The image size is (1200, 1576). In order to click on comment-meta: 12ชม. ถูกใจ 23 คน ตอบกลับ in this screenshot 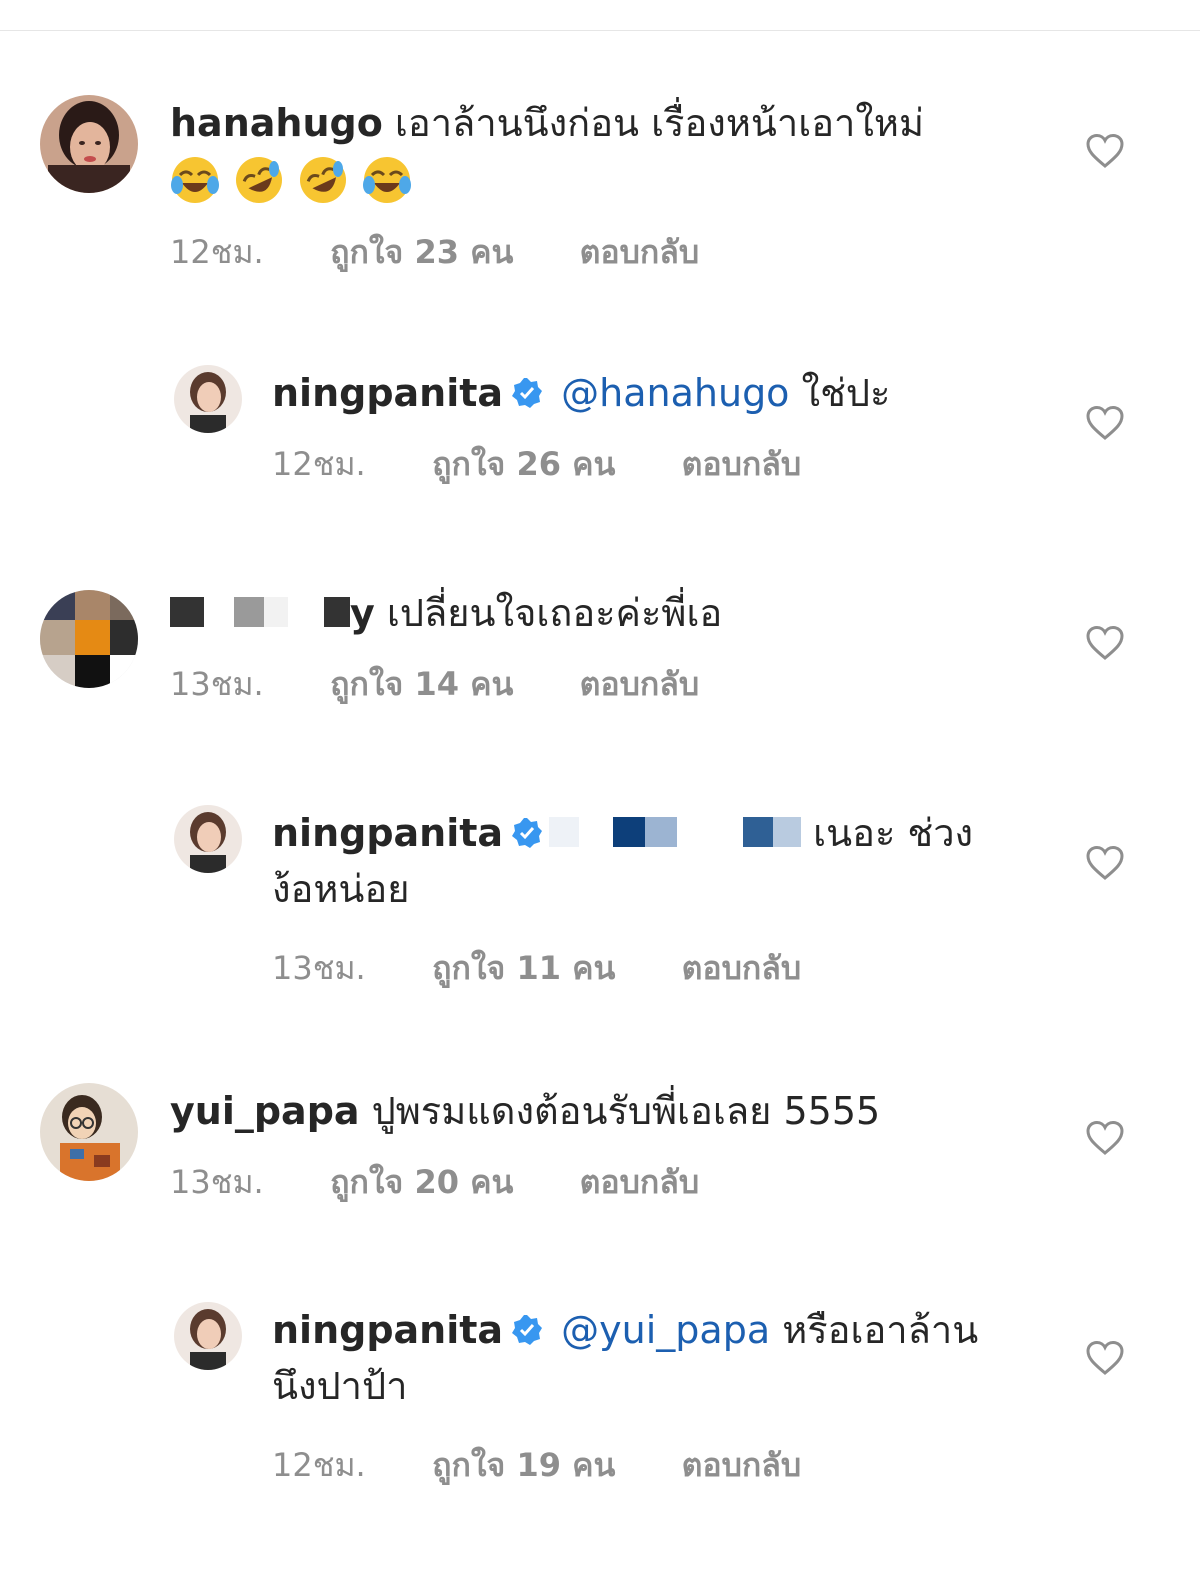, I will do `click(600, 252)`.